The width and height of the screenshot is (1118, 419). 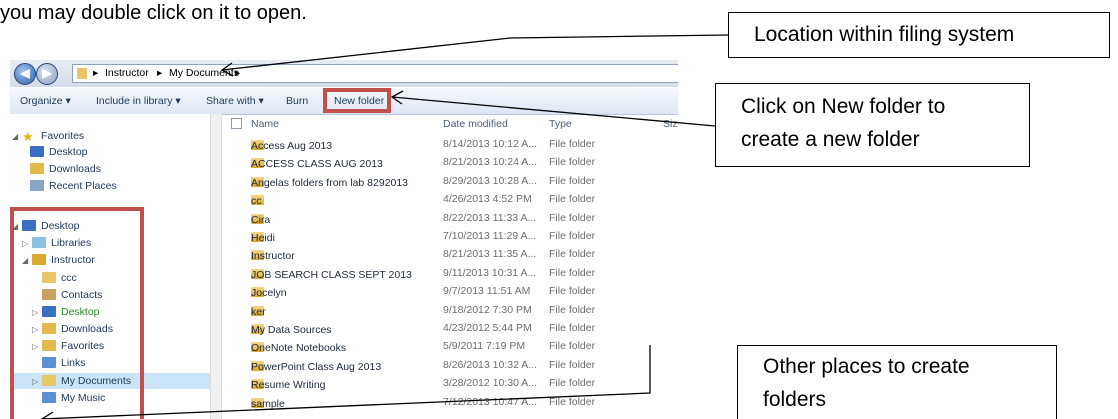 What do you see at coordinates (487, 199) in the screenshot?
I see `file-date: 4/26/2013 4:52 PM` at bounding box center [487, 199].